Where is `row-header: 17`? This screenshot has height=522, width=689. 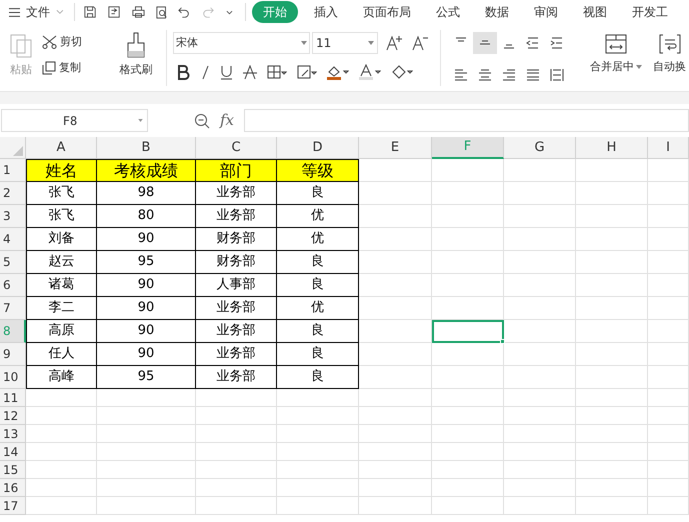 row-header: 17 is located at coordinates (13, 506).